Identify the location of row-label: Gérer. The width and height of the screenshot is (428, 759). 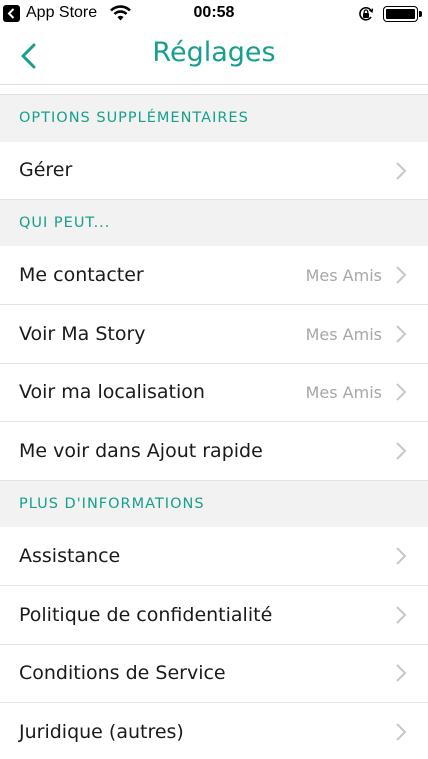
(46, 170).